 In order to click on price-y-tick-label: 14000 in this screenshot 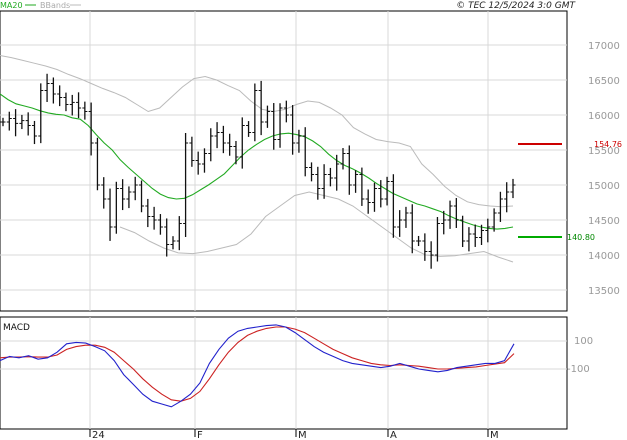, I will do `click(604, 256)`.